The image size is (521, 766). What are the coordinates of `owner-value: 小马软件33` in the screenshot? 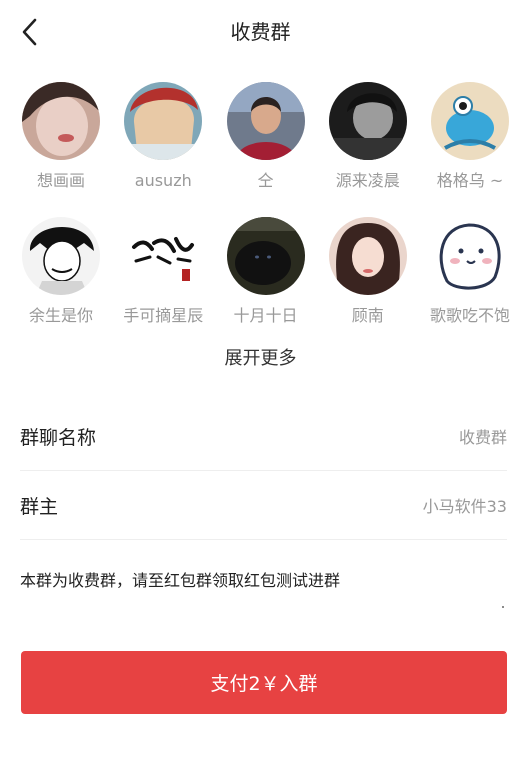 It's located at (464, 506).